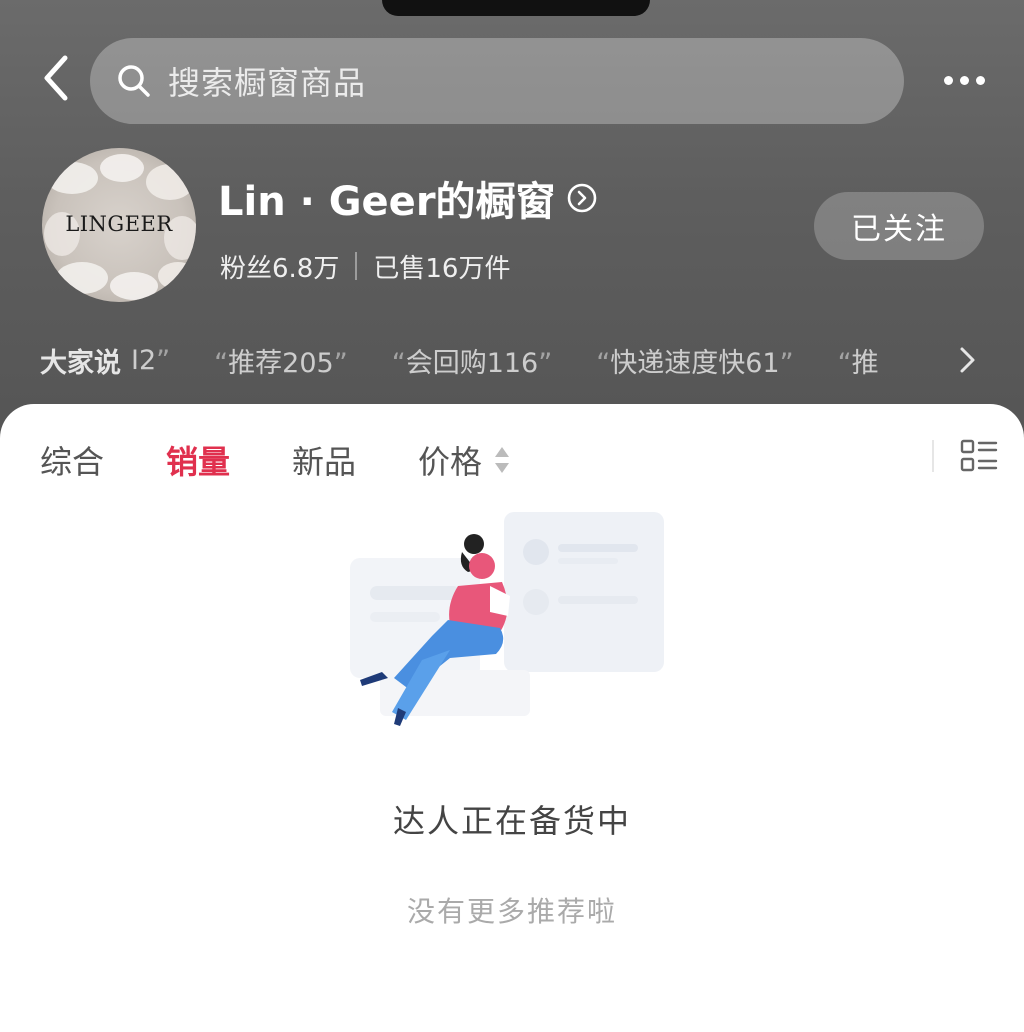 This screenshot has width=1024, height=1032. I want to click on store-avatar: LINGEER, so click(119, 225).